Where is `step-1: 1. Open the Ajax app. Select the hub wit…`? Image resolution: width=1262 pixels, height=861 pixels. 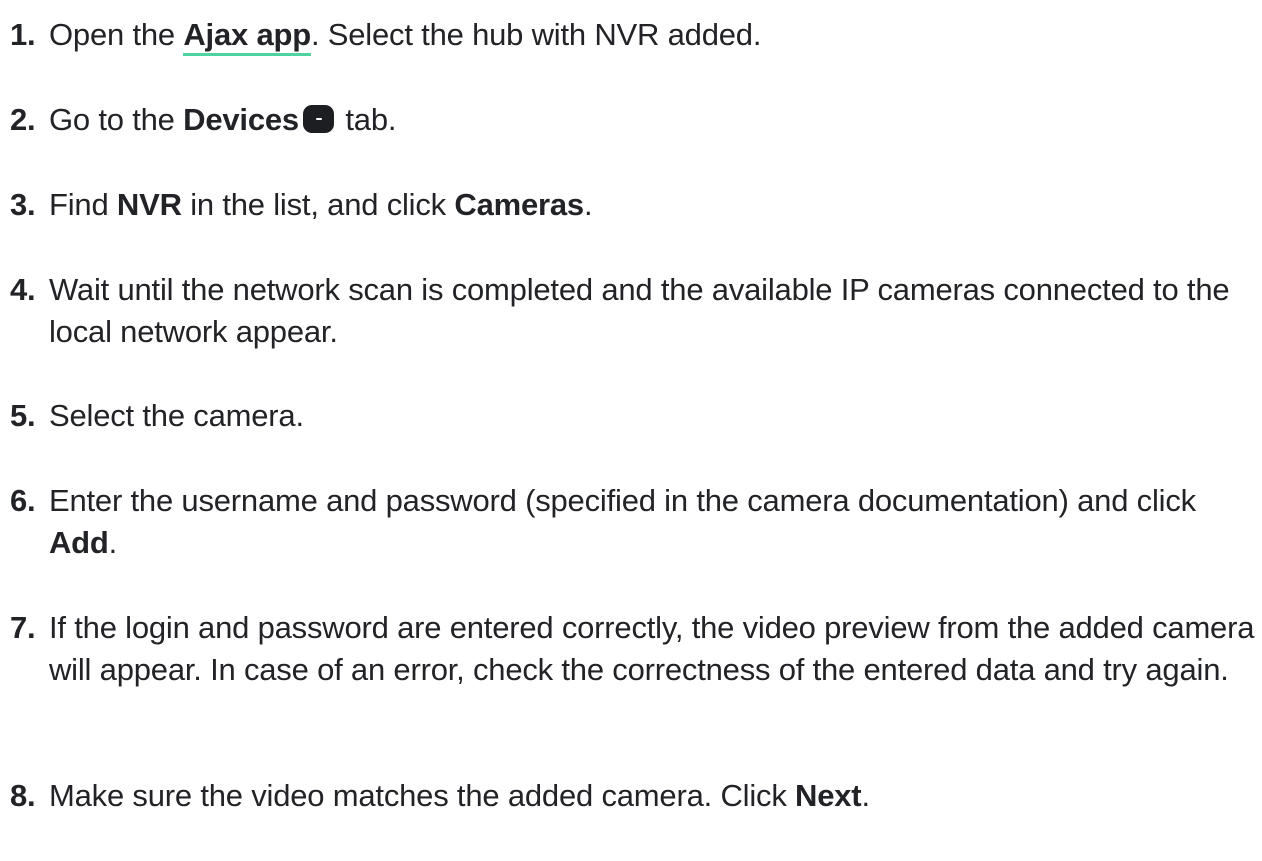
step-1: 1. Open the Ajax app. Select the hub wit… is located at coordinates (632, 35).